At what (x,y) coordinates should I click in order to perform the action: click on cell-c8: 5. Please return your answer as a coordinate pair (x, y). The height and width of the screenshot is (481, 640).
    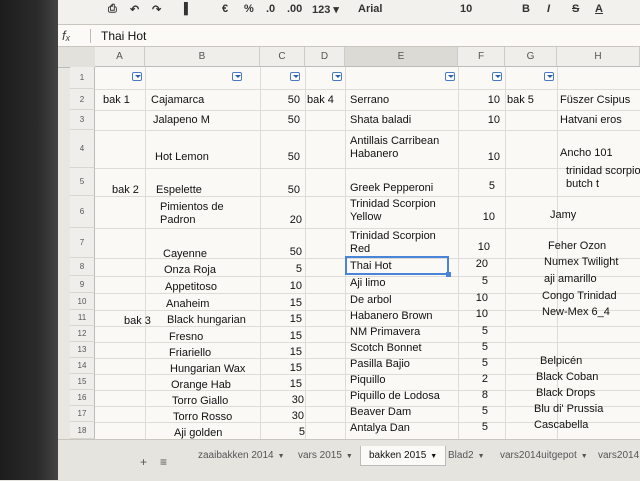
    Looking at the image, I should click on (282, 269).